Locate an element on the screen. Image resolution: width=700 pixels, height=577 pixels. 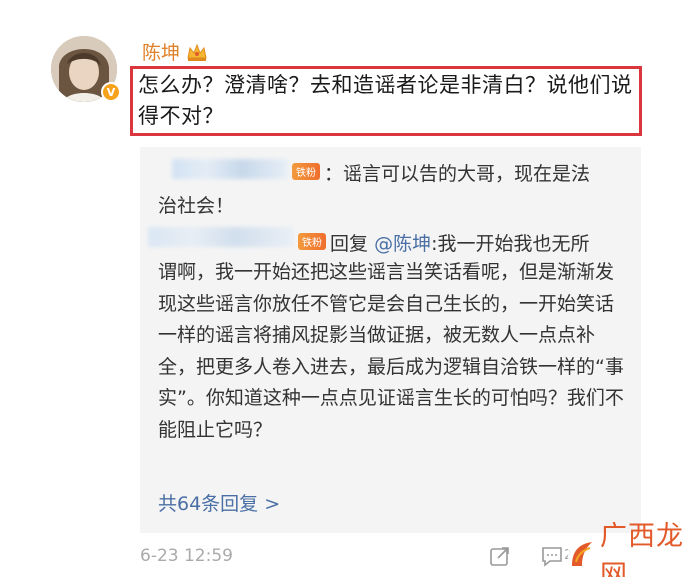
second-reply-line1: 回复 @陈坤:我一开始我也无所 is located at coordinates (459, 242).